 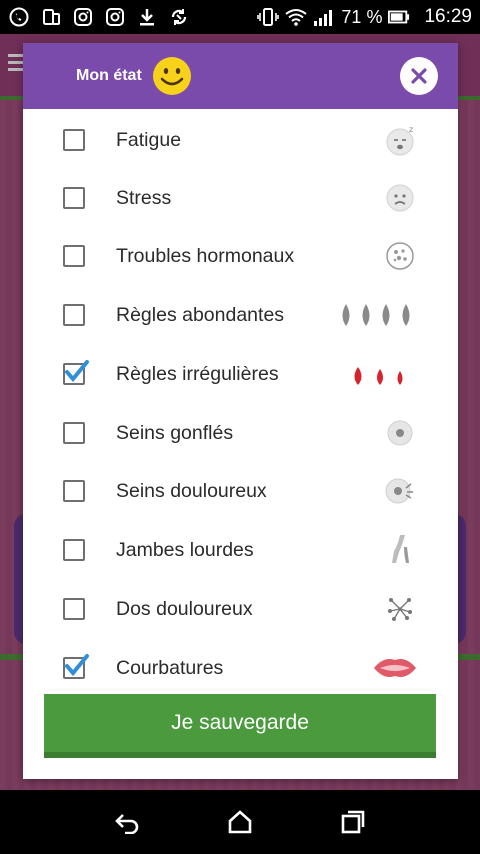 What do you see at coordinates (185, 549) in the screenshot?
I see `item-label: Jambes lourdes` at bounding box center [185, 549].